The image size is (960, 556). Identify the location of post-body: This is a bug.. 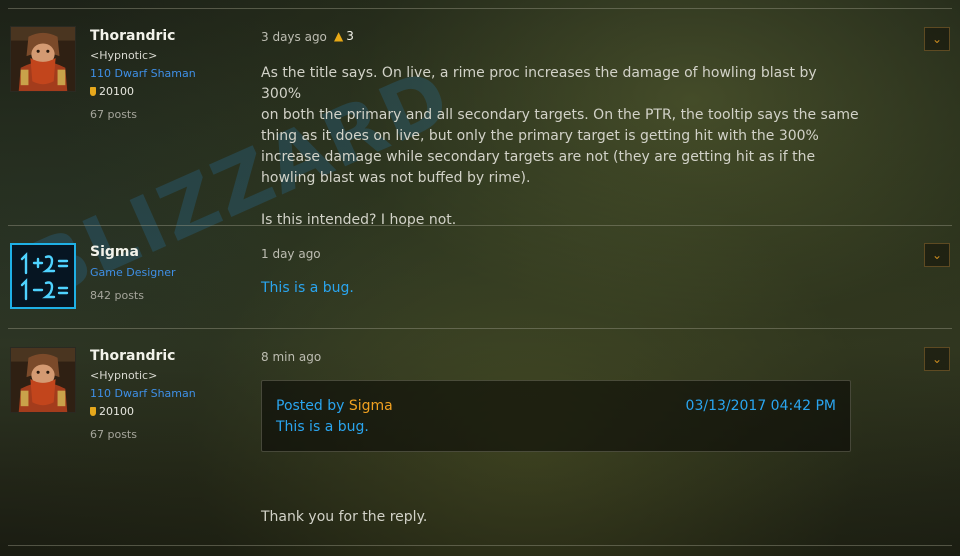
(307, 288).